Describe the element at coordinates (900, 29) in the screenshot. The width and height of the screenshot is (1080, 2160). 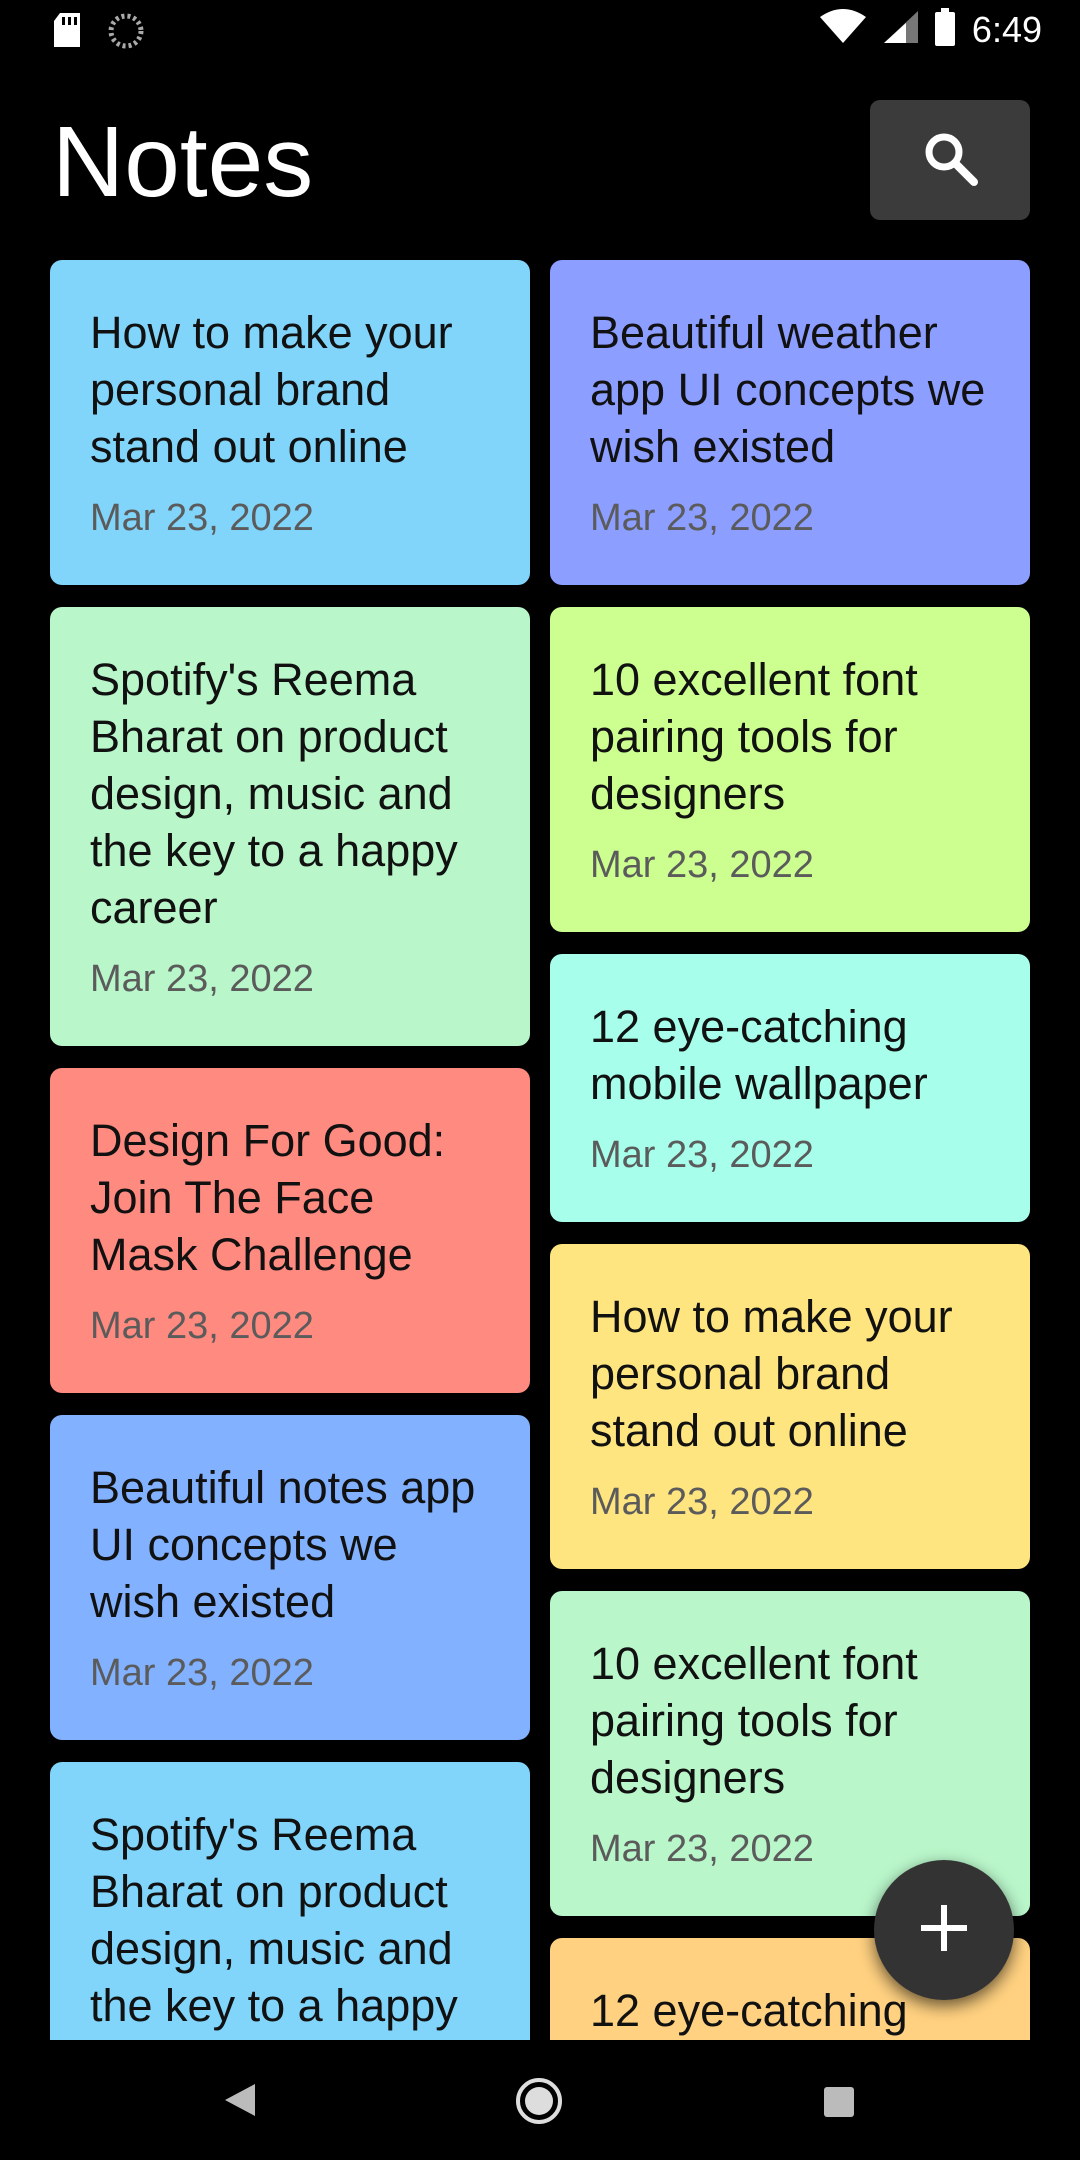
I see `cell-signal-icon` at that location.